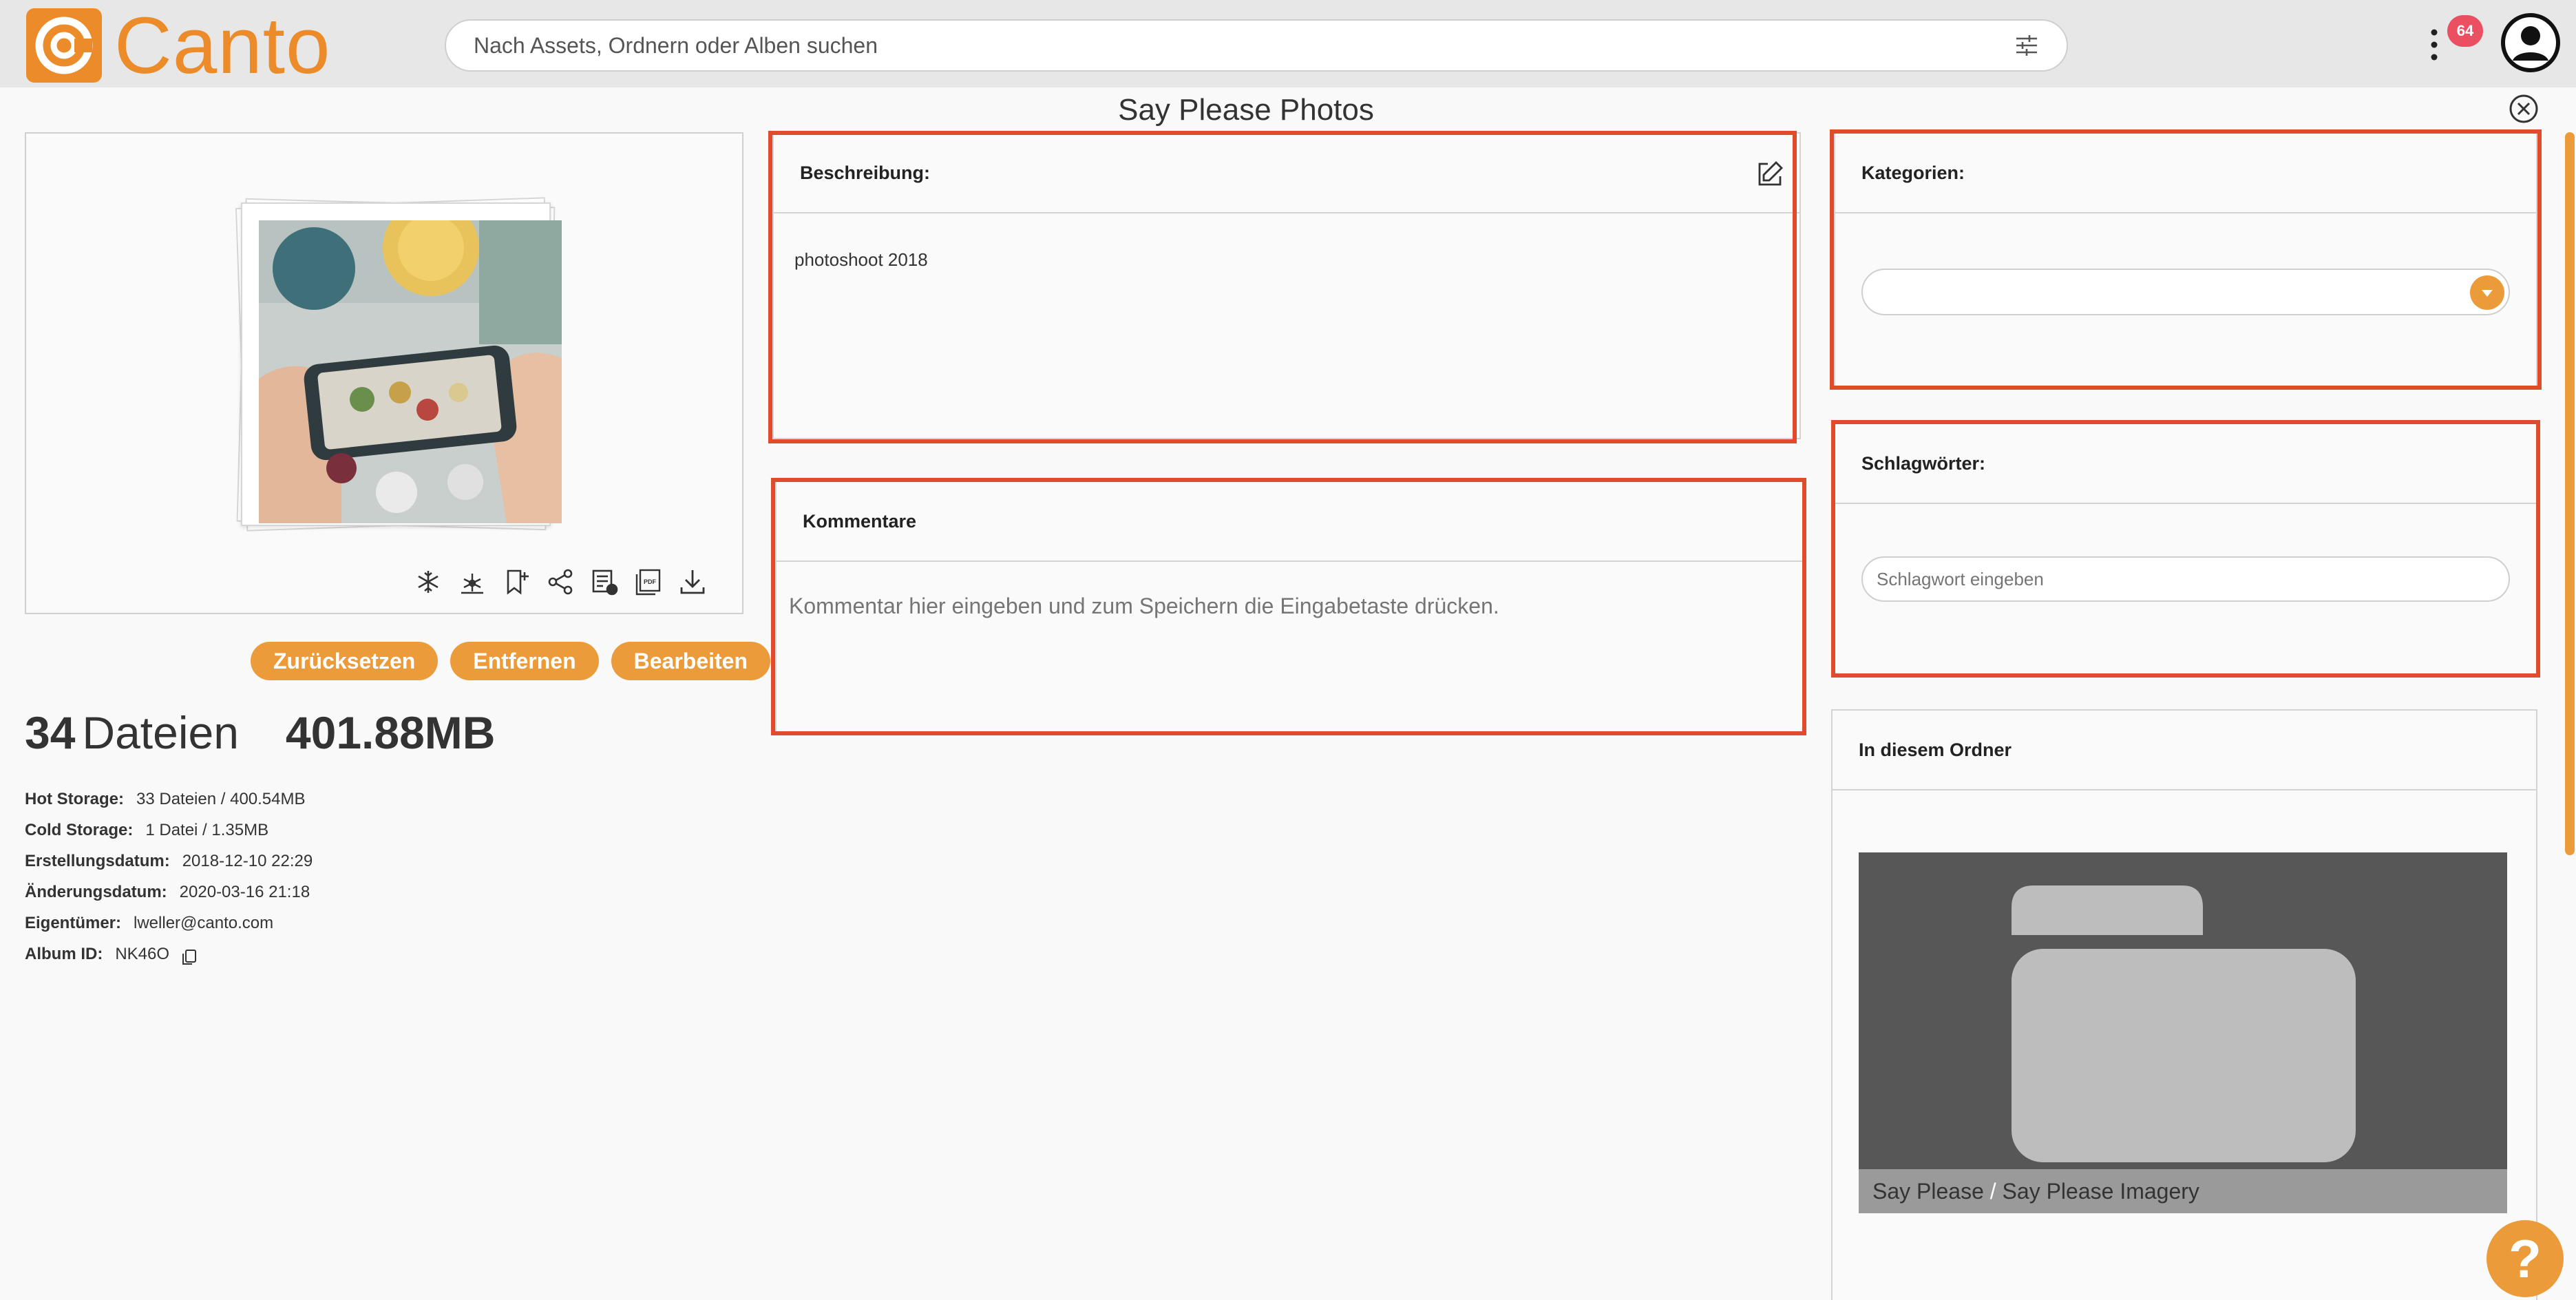 The height and width of the screenshot is (1300, 2576). Describe the element at coordinates (1287, 174) in the screenshot. I see `description-heading: Beschreibung:` at that location.